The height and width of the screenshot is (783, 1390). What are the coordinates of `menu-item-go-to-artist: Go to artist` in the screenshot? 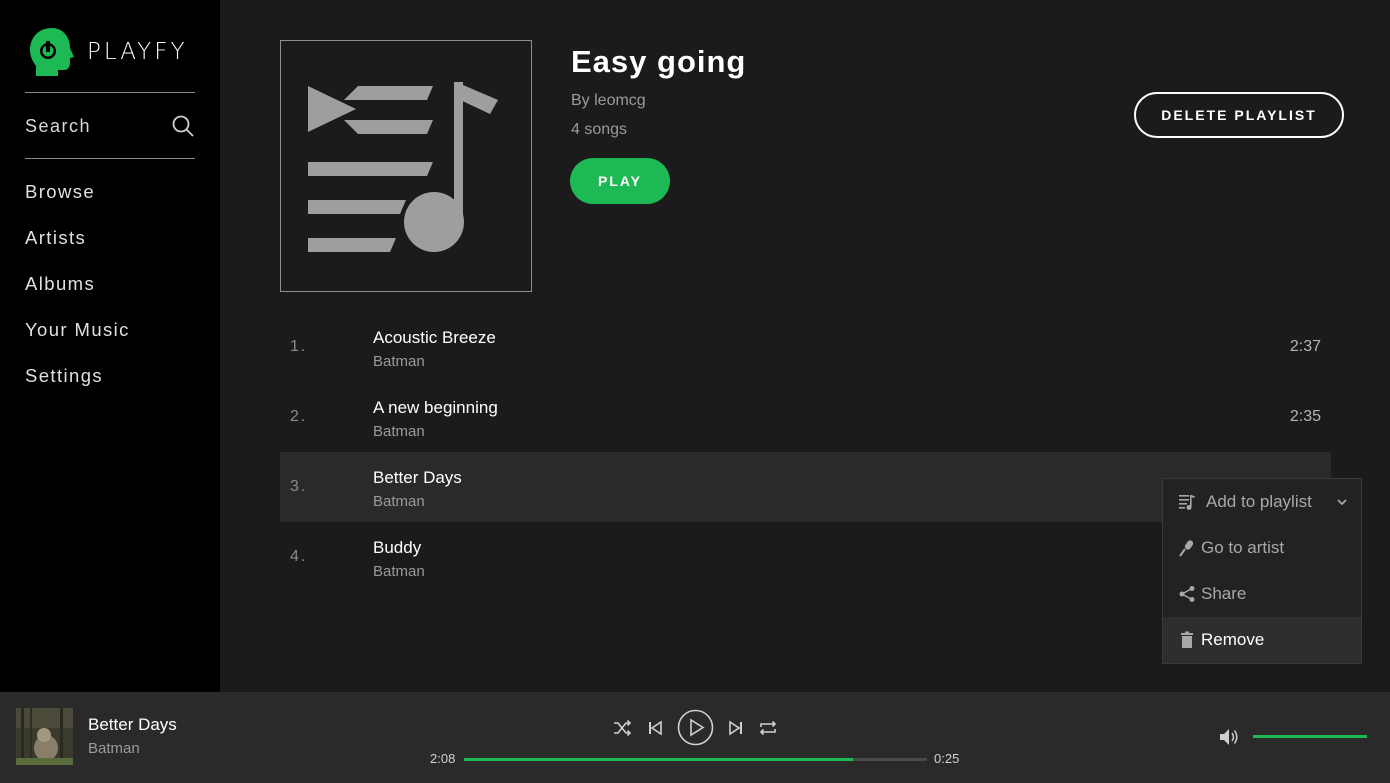 It's located at (1262, 548).